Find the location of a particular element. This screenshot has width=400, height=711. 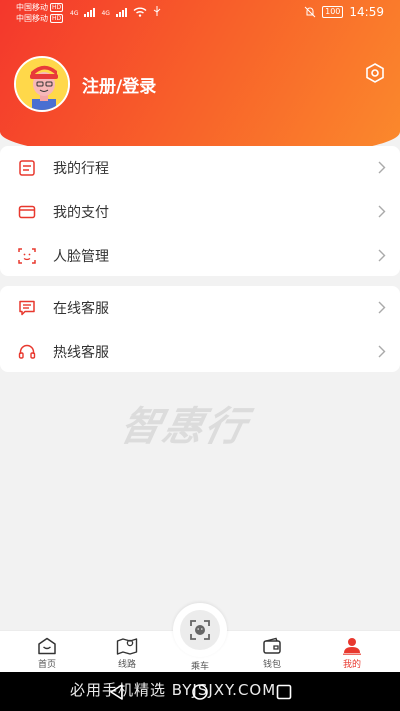

itinerary-icon is located at coordinates (27, 168).